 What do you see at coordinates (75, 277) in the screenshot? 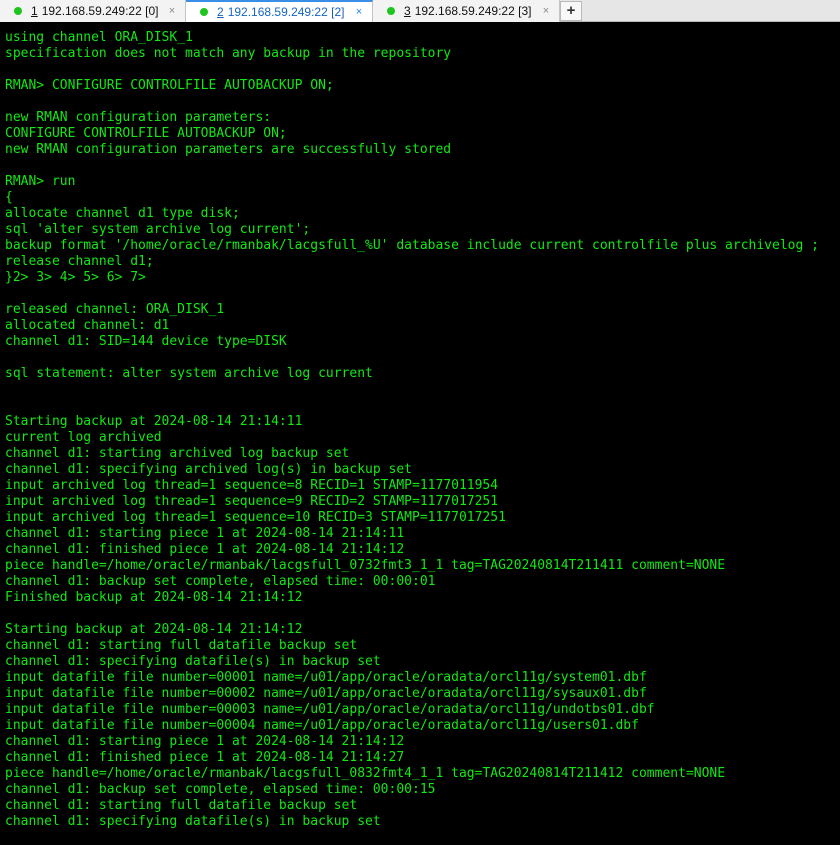
I see `terminal-line: }2> 3> 4> 5> 6> 7>` at bounding box center [75, 277].